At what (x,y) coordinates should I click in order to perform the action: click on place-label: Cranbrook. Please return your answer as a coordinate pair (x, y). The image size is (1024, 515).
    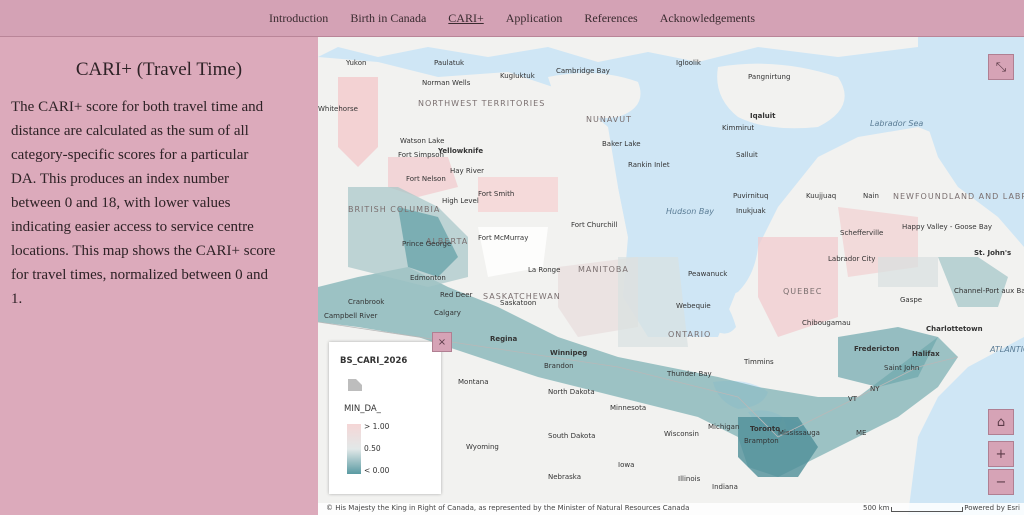
    Looking at the image, I should click on (366, 302).